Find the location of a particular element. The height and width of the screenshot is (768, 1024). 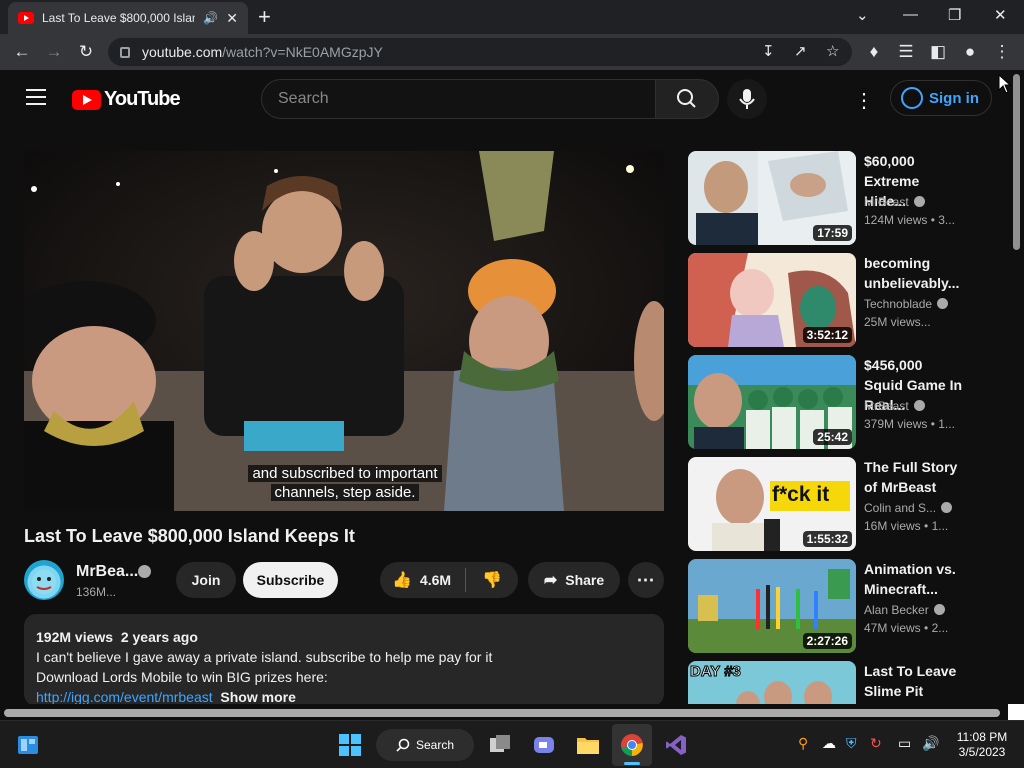

horizontal-scroll-thumb is located at coordinates (502, 713).